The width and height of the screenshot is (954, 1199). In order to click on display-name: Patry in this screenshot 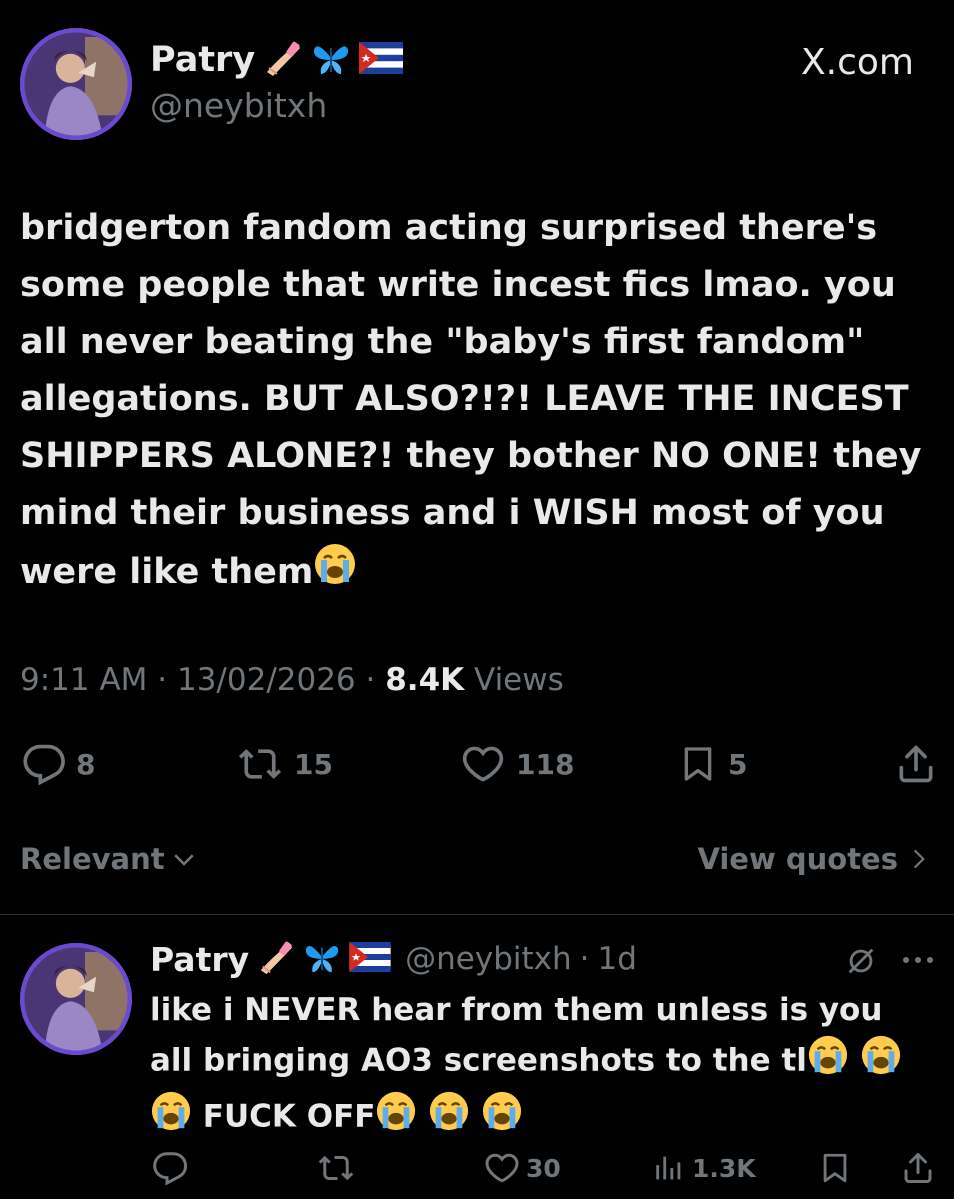, I will do `click(202, 60)`.